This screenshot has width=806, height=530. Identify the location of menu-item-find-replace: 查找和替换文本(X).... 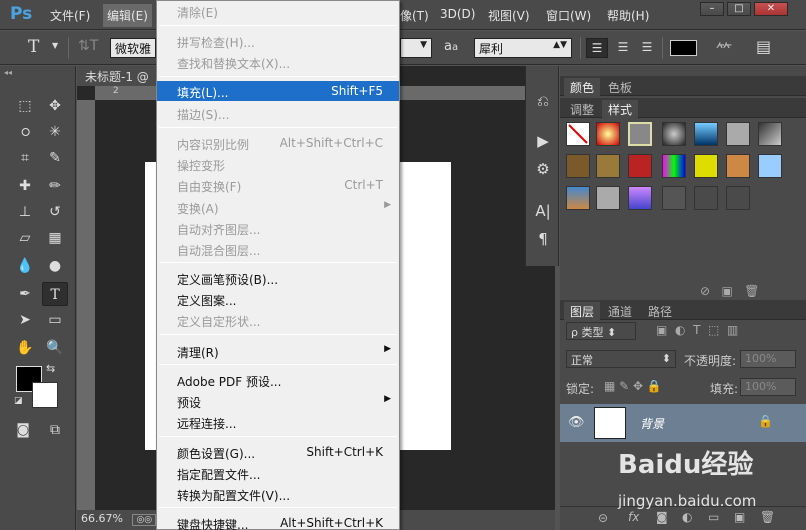
(278, 62).